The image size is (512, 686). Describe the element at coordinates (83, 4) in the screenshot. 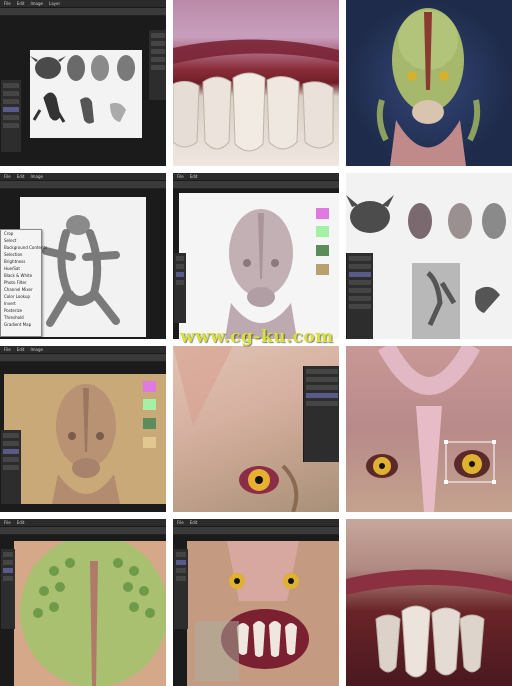

I see `ps-menubar: File Edit Image Layer` at that location.